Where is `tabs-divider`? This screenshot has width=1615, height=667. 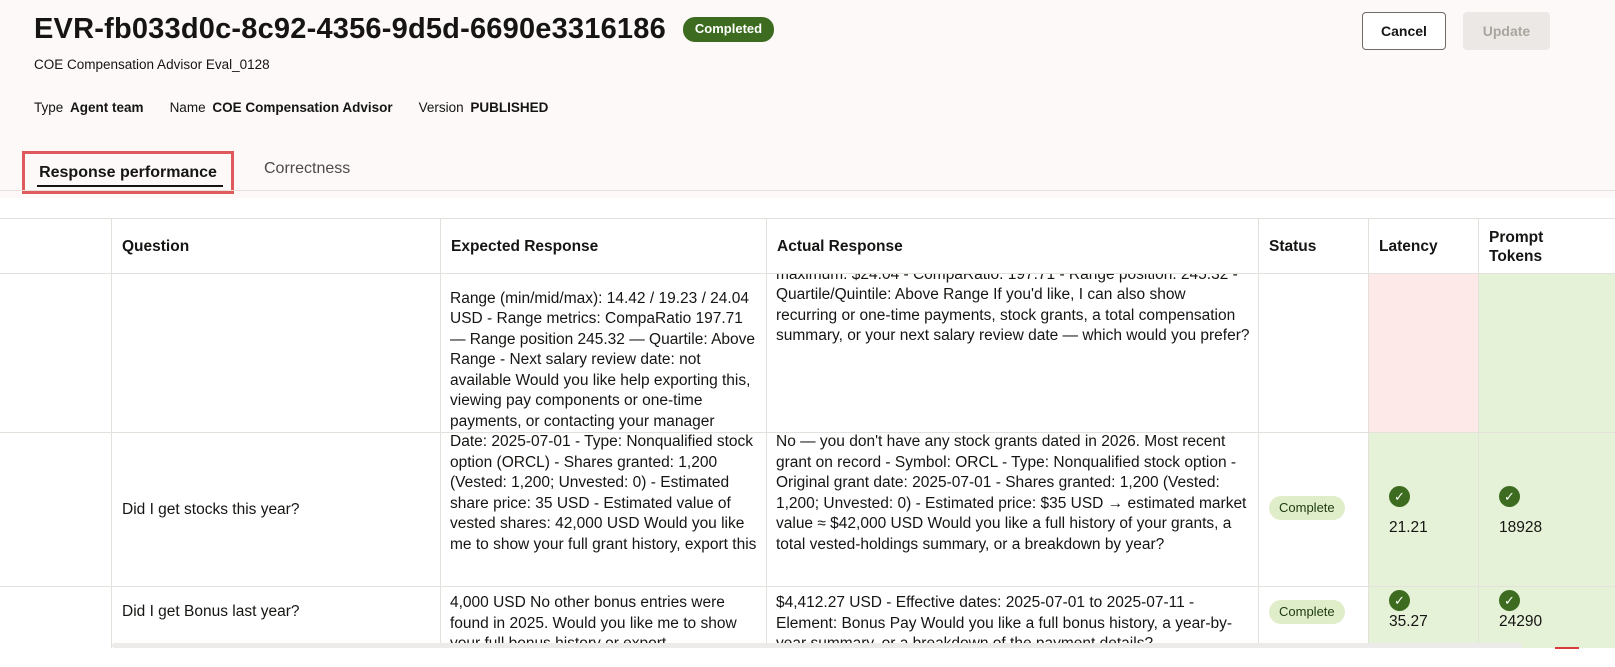
tabs-divider is located at coordinates (807, 190).